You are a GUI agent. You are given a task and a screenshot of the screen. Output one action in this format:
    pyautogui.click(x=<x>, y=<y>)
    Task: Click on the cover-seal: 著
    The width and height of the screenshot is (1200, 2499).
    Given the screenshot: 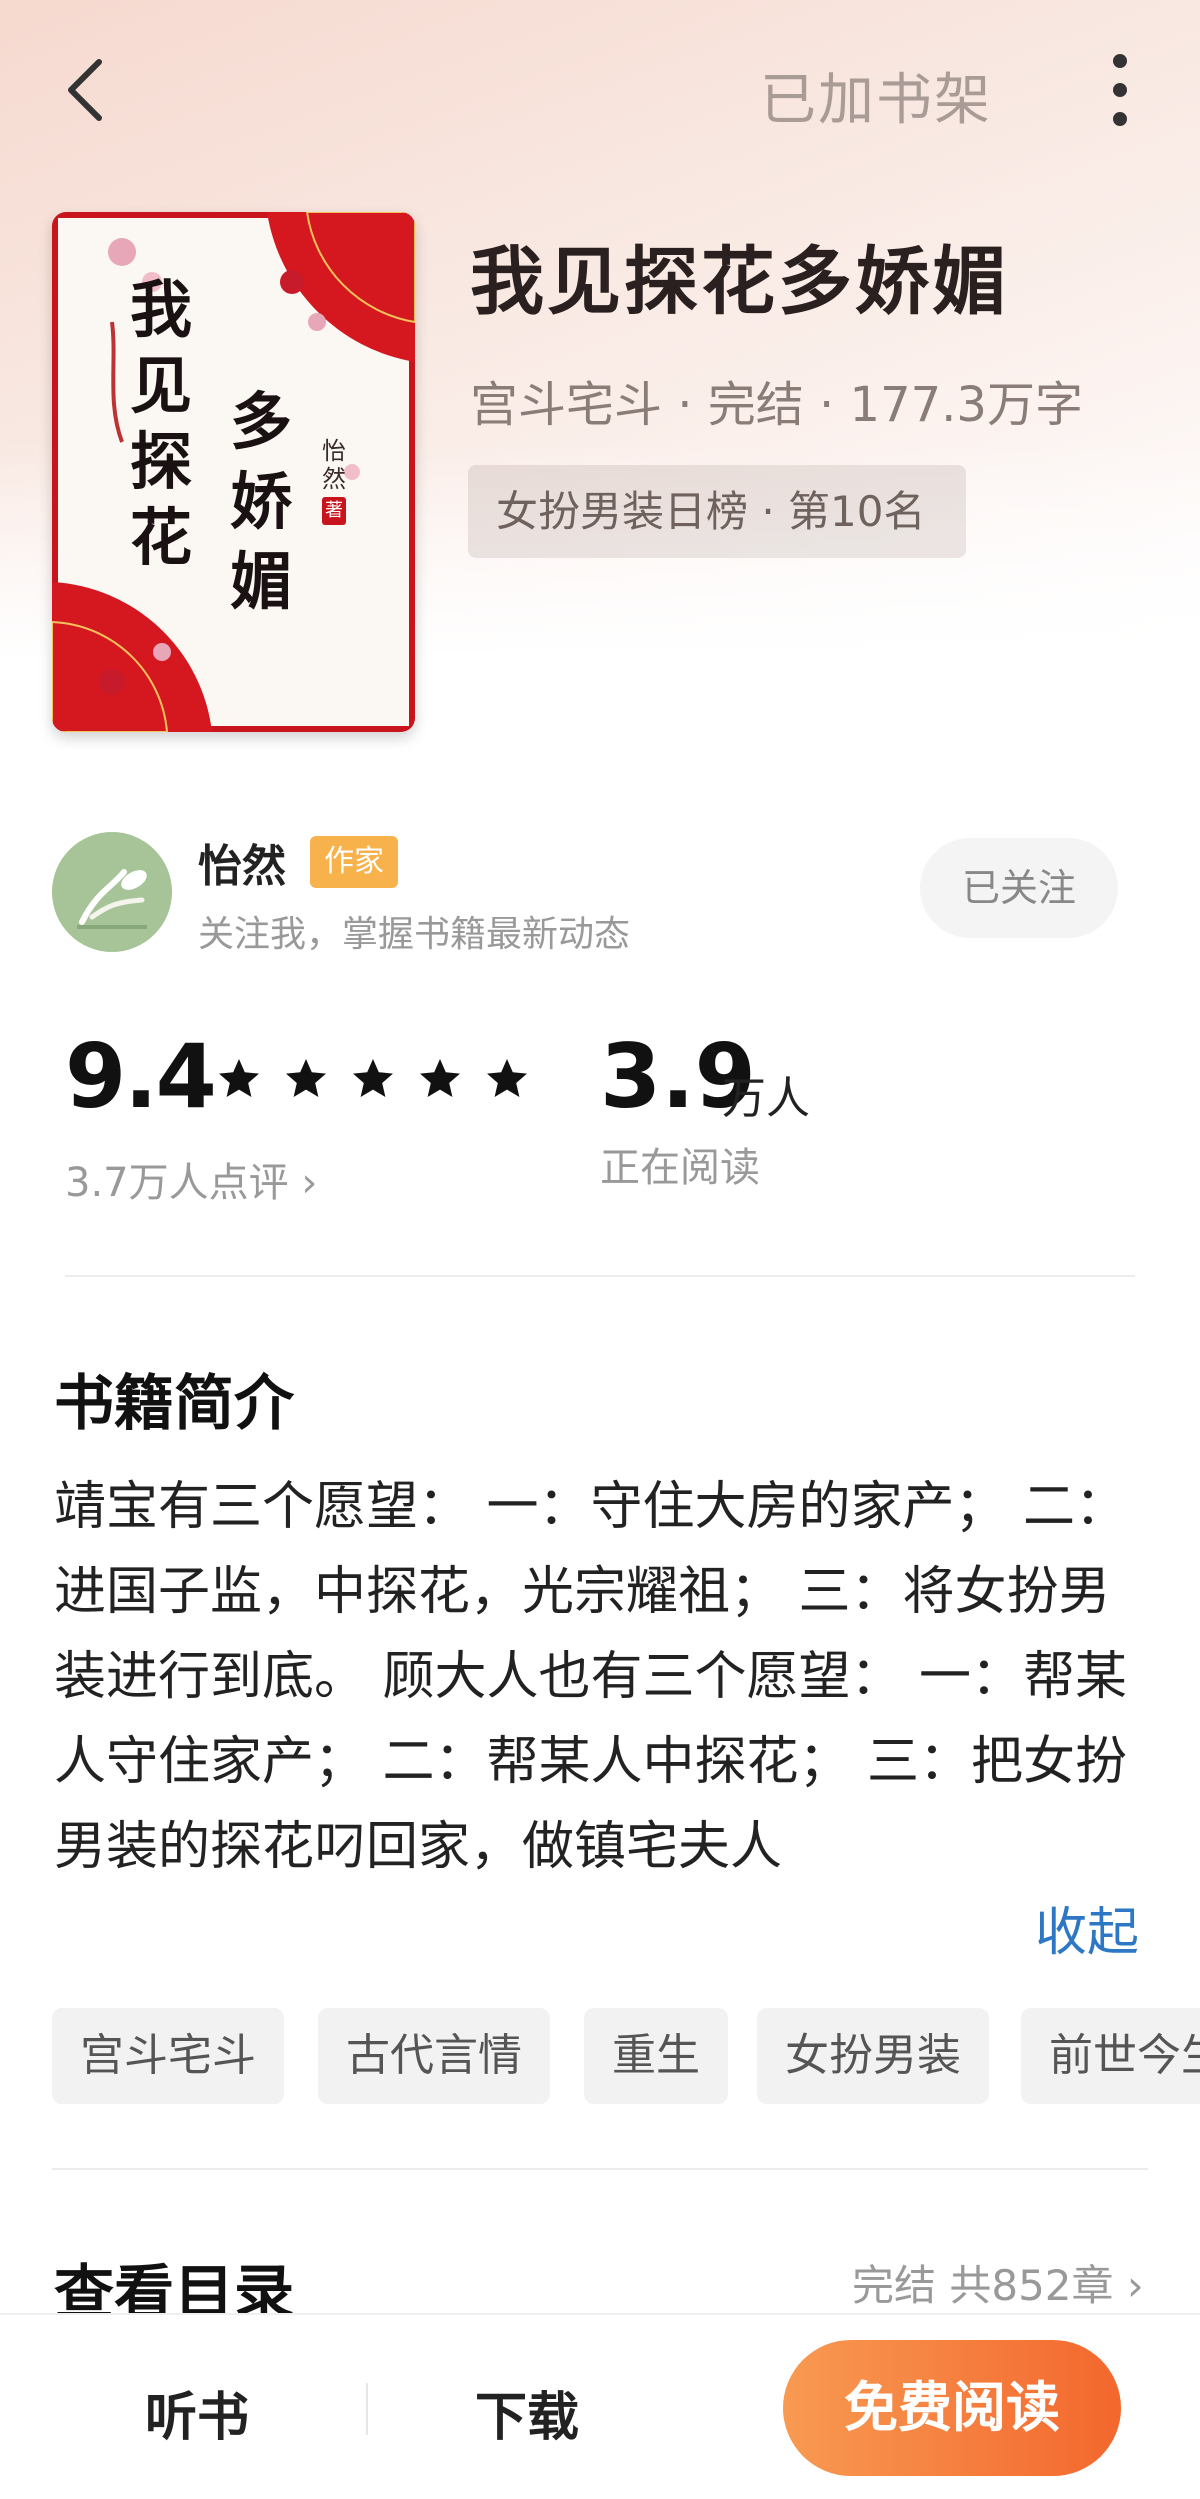 What is the action you would take?
    pyautogui.click(x=334, y=511)
    